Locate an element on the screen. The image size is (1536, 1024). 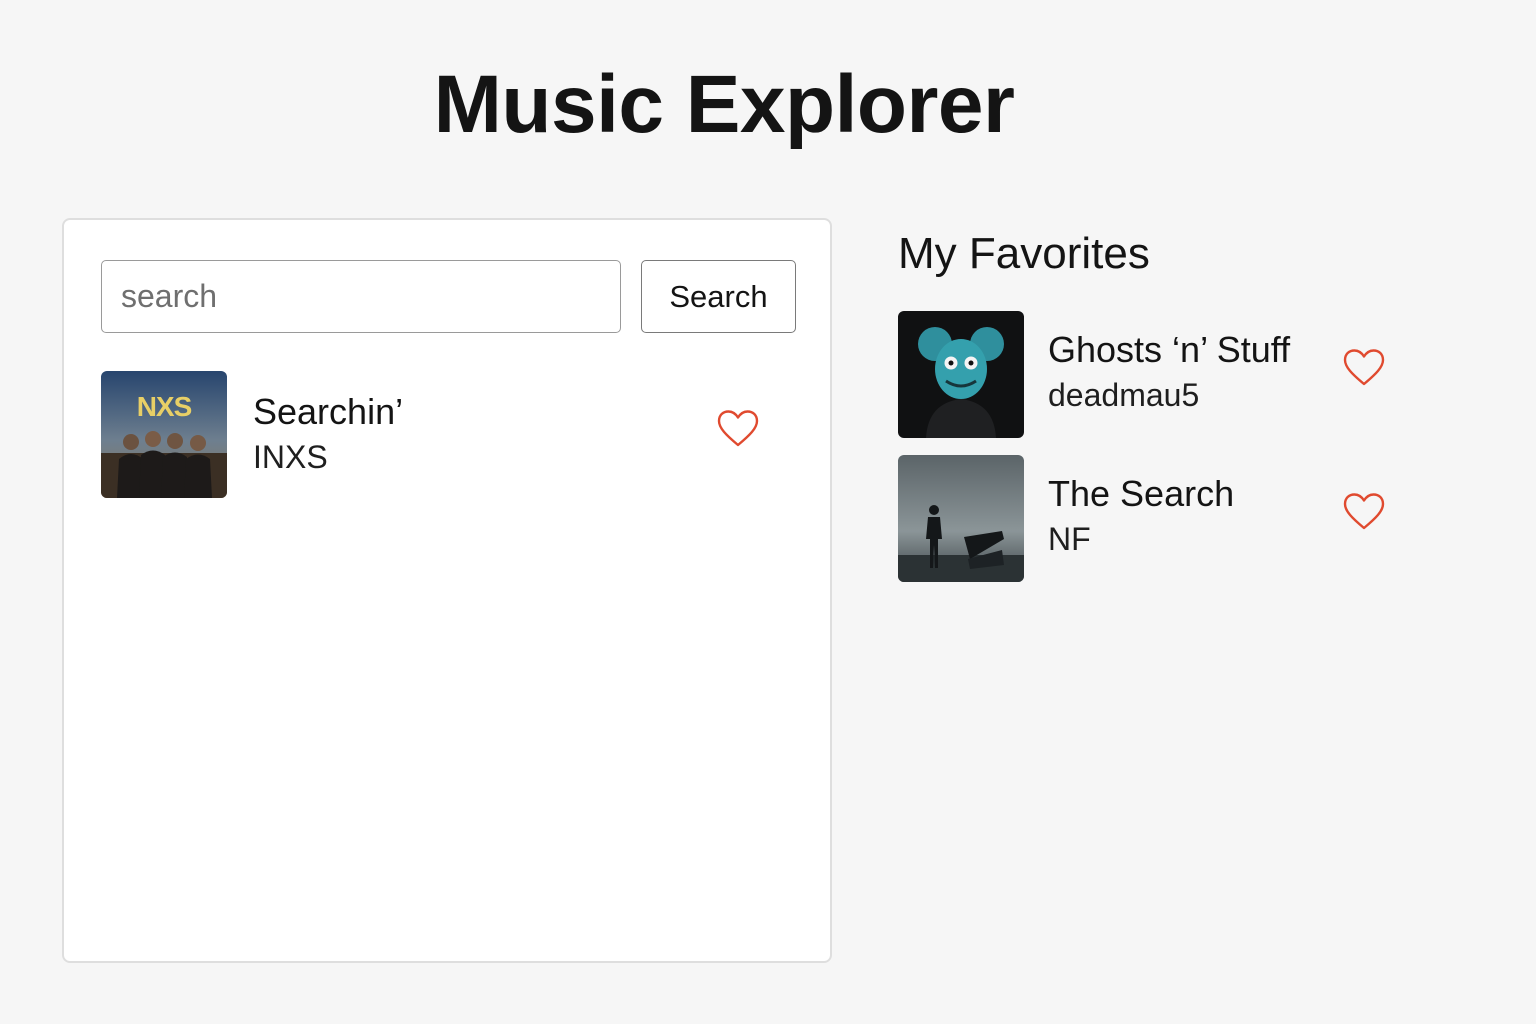
track-title: Ghosts ‘n’ Stuff is located at coordinates (1169, 349).